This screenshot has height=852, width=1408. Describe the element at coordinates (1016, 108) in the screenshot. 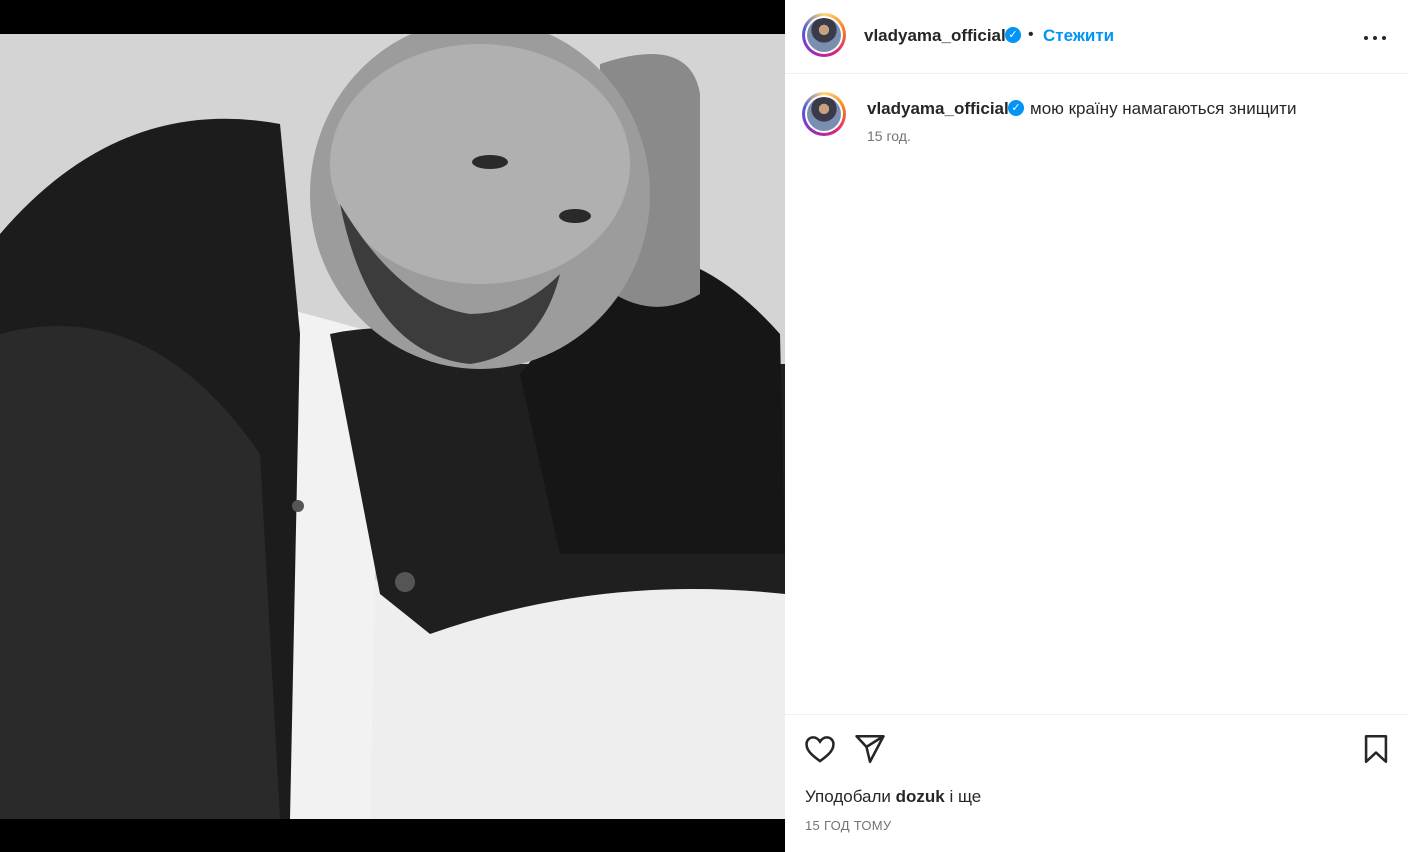

I see `caption-verified-icon: ✓` at that location.